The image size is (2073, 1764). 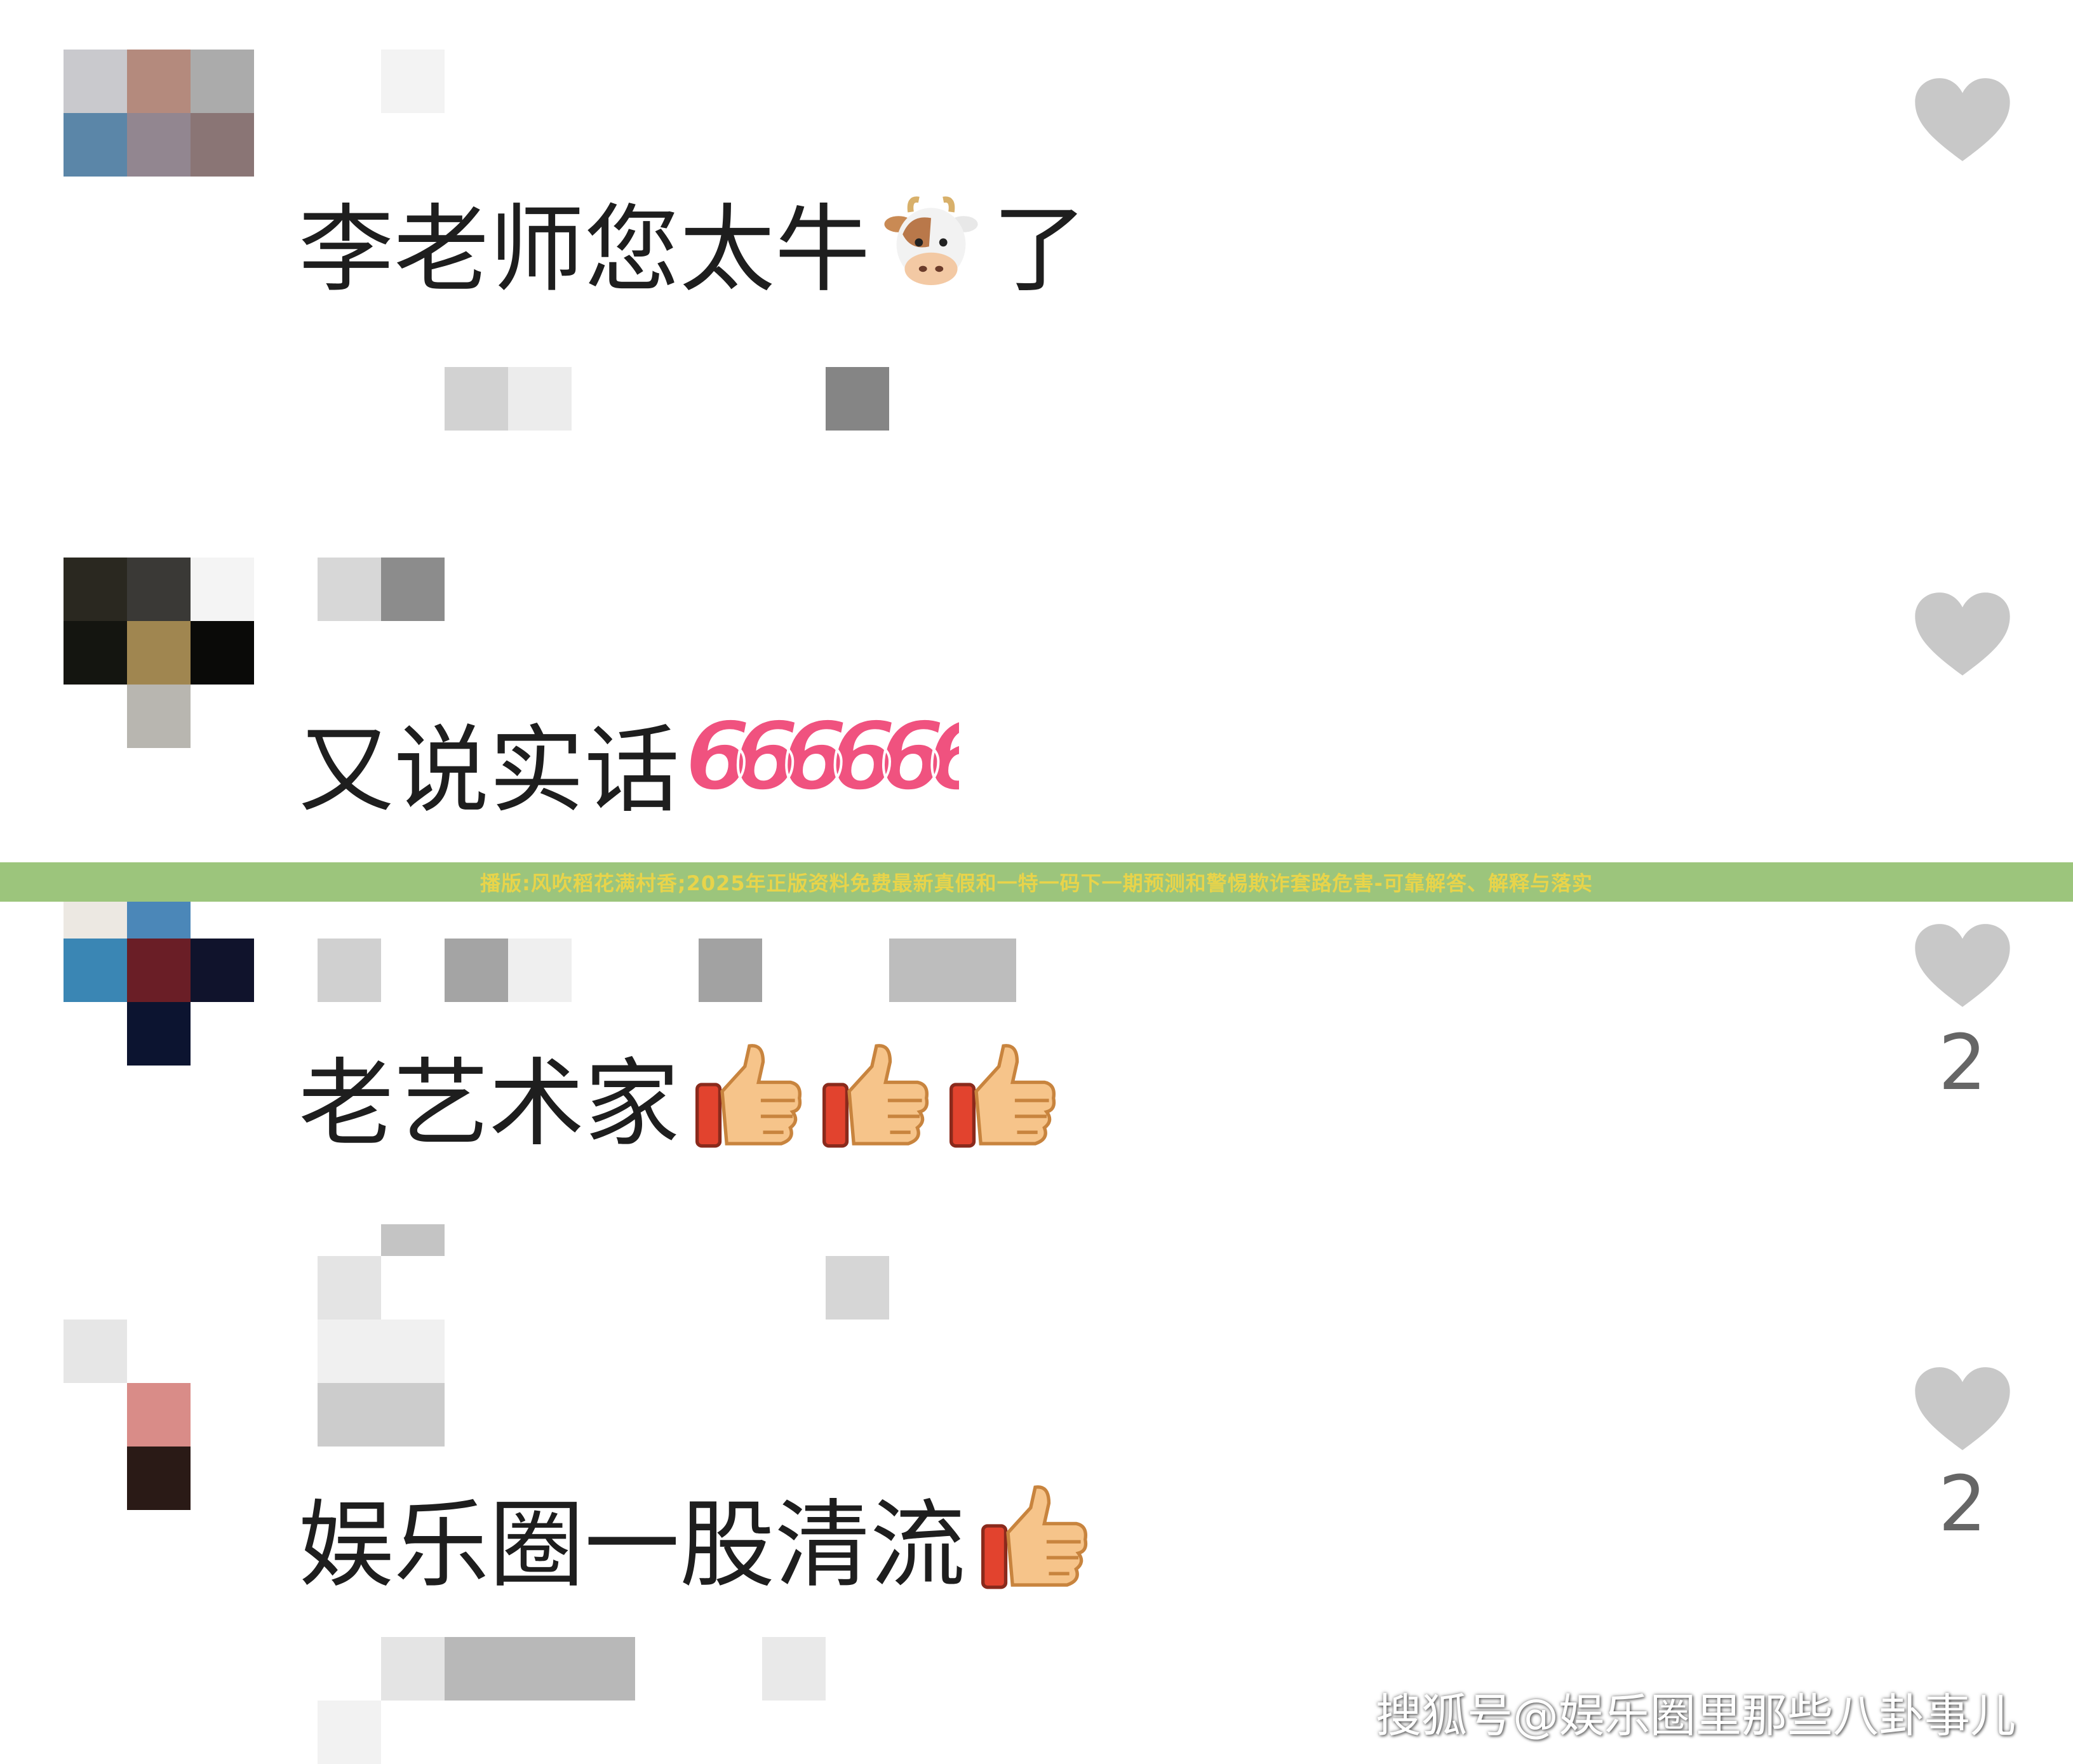 I want to click on comment-text-suffix: 了, so click(x=1040, y=250).